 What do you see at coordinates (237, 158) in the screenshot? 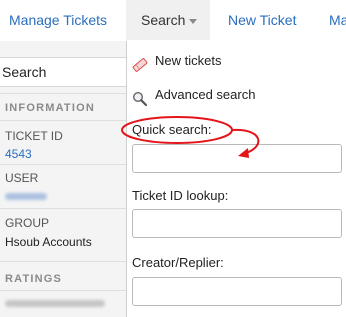
I see `quick-search-input` at bounding box center [237, 158].